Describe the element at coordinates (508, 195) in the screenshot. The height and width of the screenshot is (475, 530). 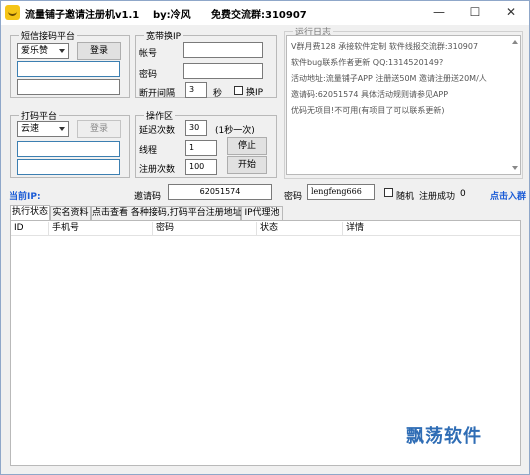
I see `join-group-link: 点击入群` at that location.